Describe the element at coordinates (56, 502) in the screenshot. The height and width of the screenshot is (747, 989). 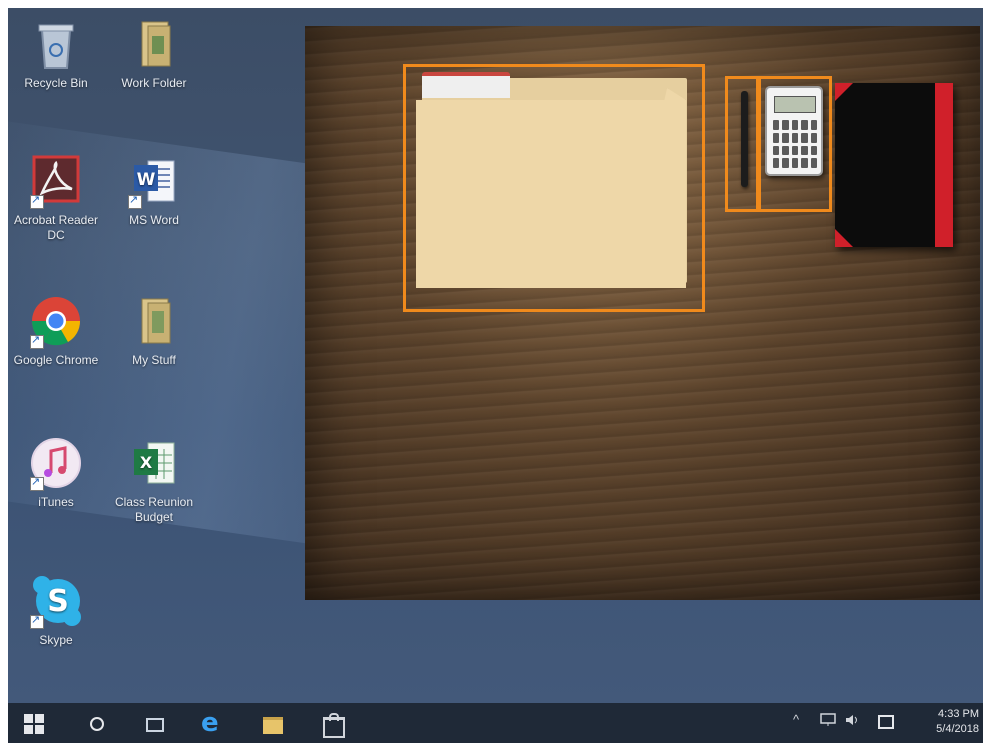
I see `desktop-icon-label: iTunes` at that location.